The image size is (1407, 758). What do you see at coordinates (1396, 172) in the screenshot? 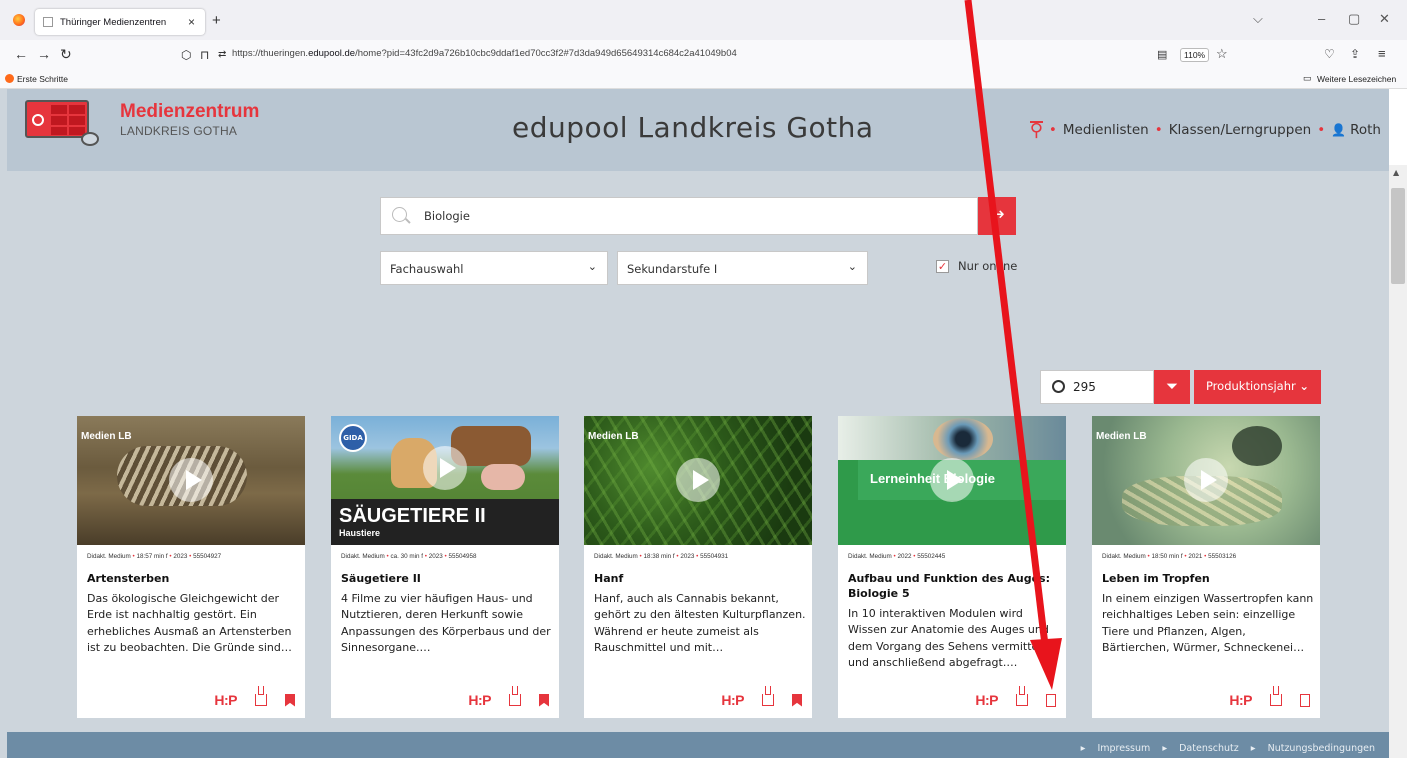
I see `scroll-up-icon: ▲` at bounding box center [1396, 172].